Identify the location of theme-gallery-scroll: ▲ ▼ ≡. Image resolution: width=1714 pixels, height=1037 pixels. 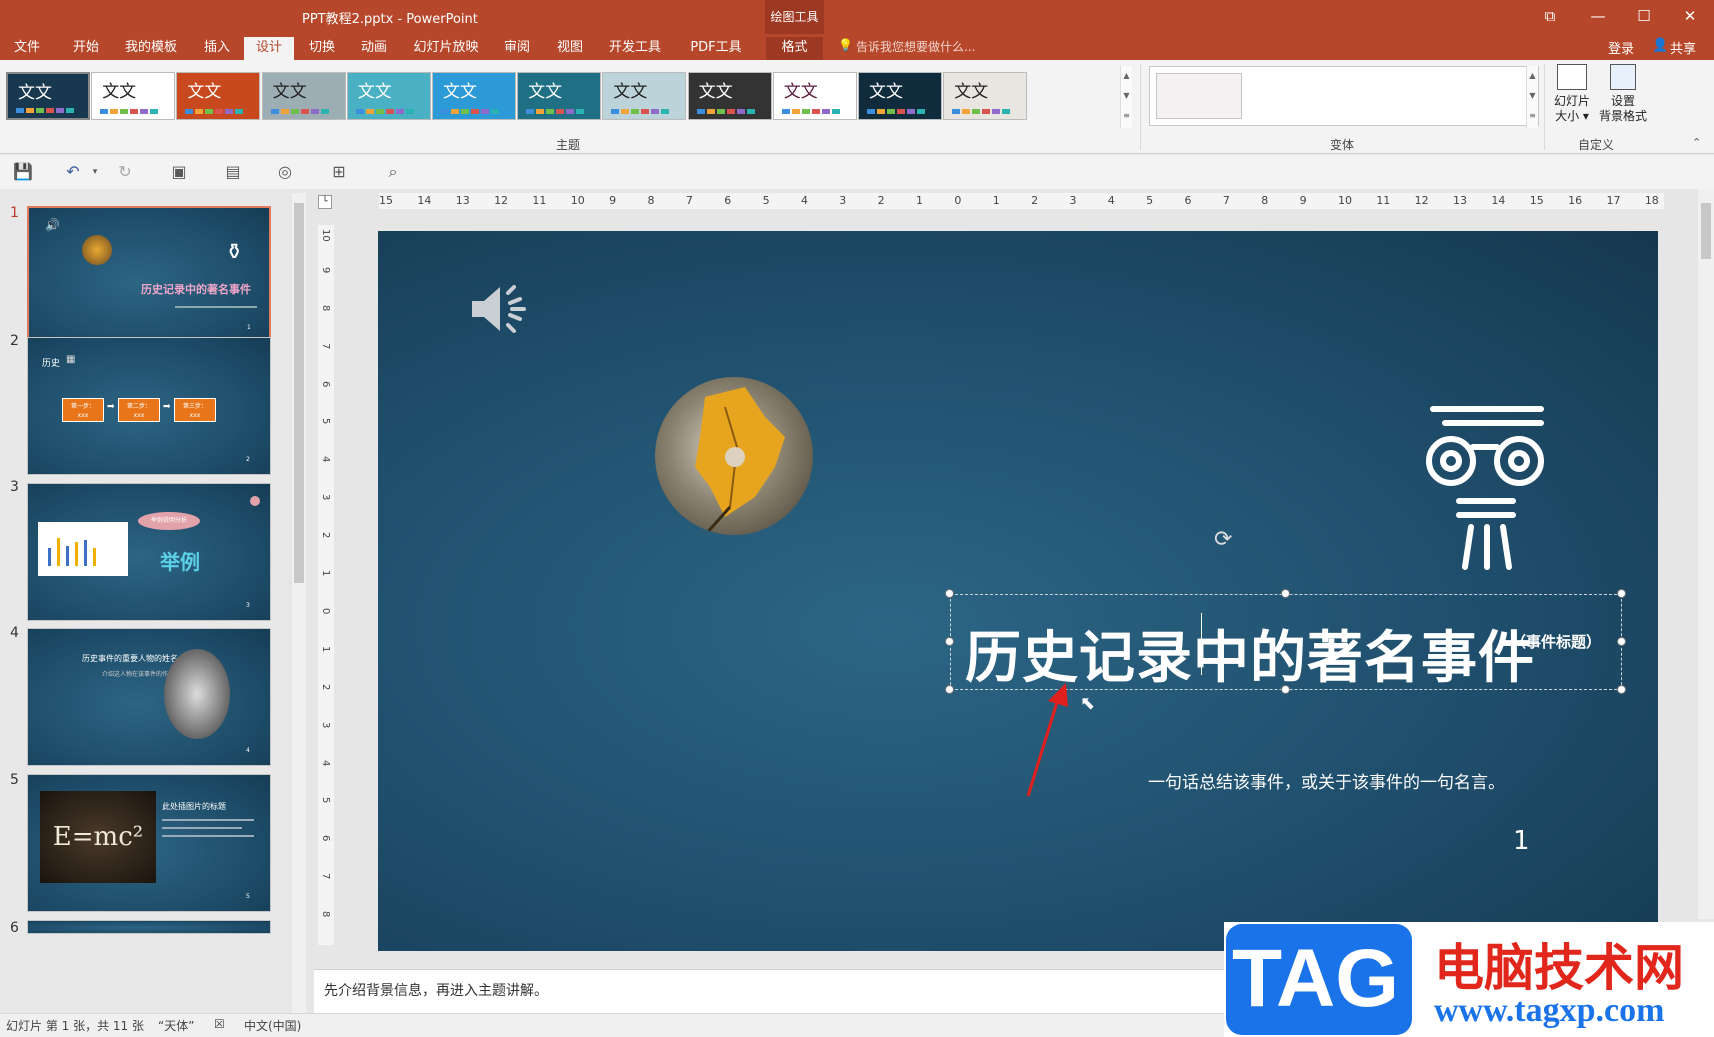
(1126, 97).